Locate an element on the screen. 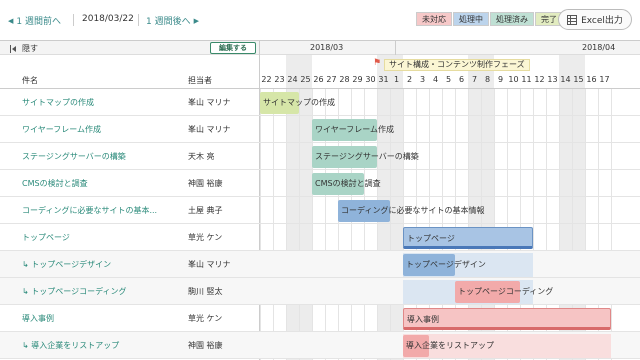  excel-export-label: Excel出力 is located at coordinates (602, 21).